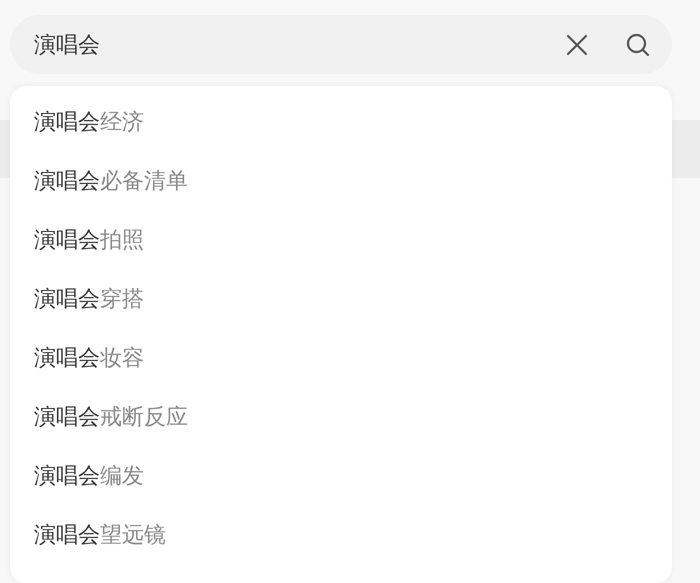  Describe the element at coordinates (77, 475) in the screenshot. I see `suggestion-item: 演唱会编发` at that location.